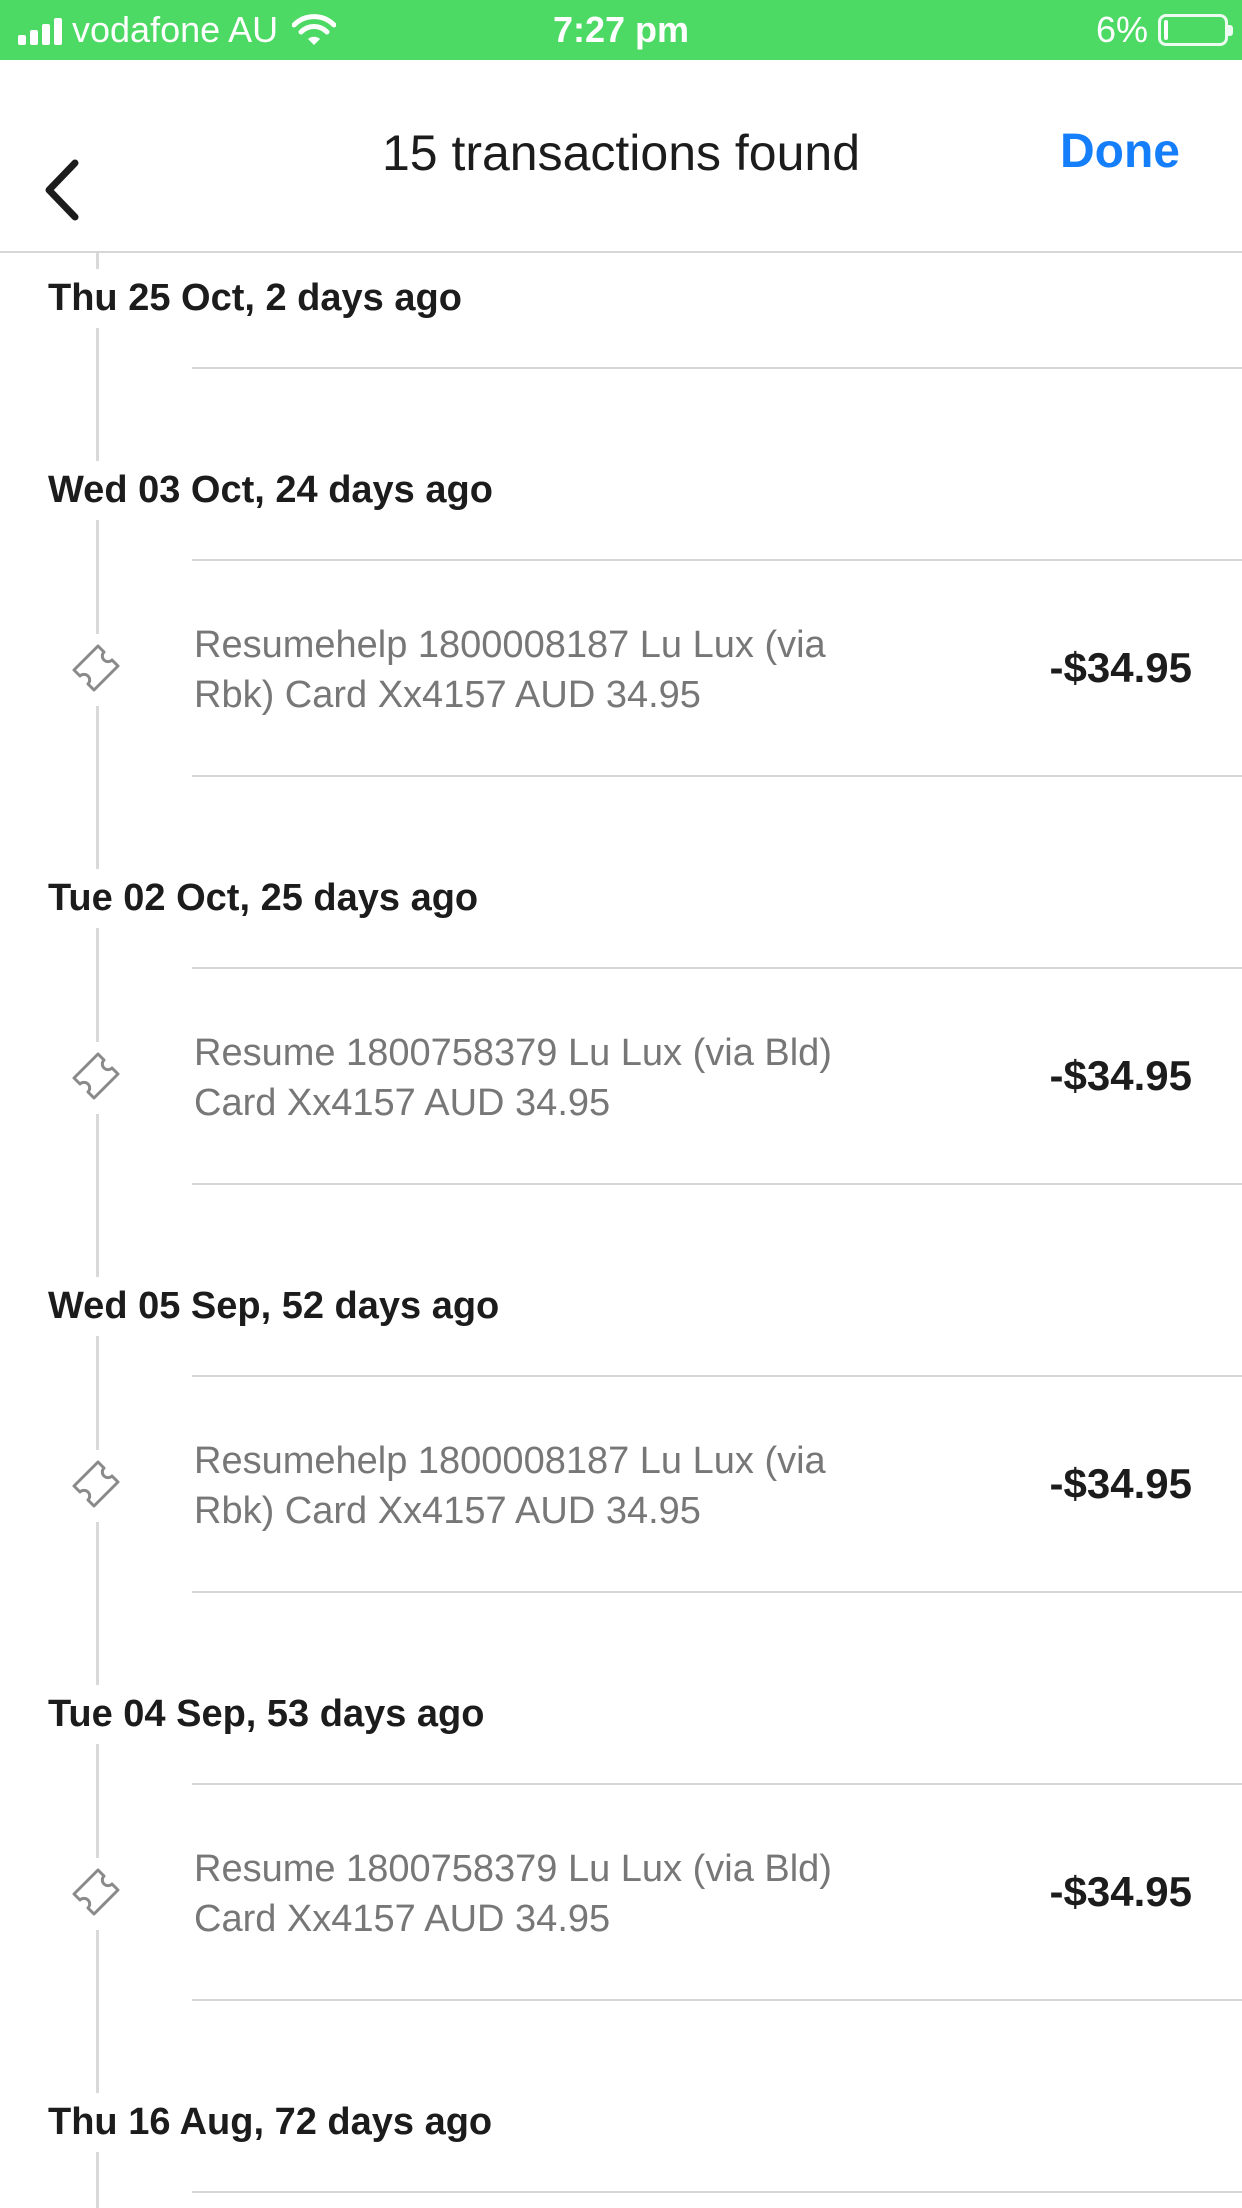 The image size is (1242, 2208). I want to click on done-button: Done, so click(1120, 151).